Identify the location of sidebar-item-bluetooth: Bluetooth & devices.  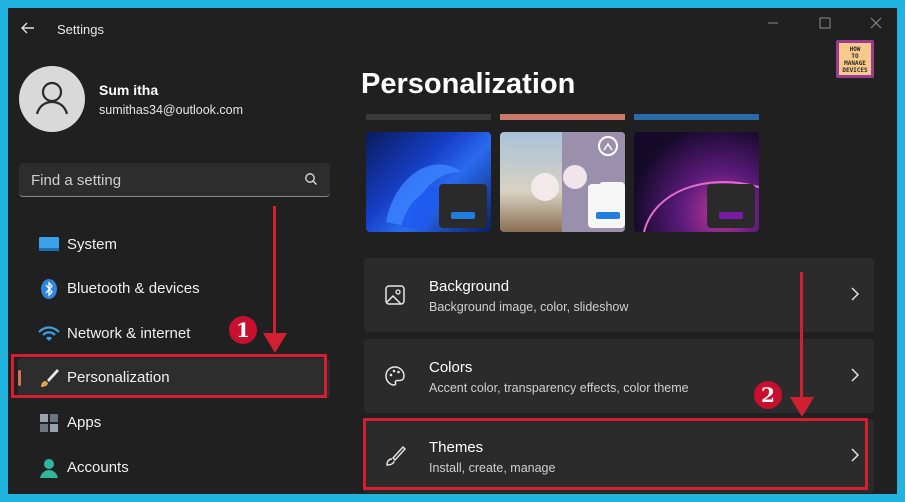
(174, 289).